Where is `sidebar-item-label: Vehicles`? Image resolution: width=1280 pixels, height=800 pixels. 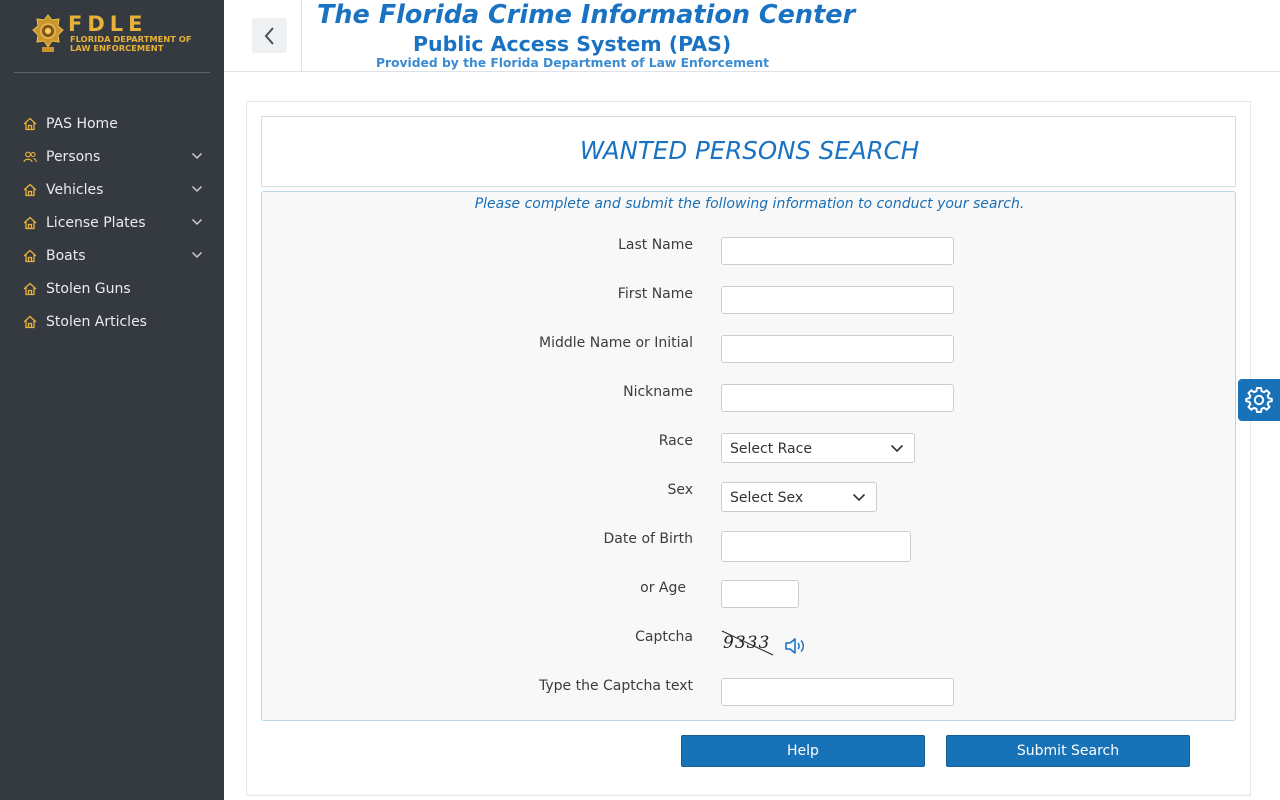
sidebar-item-label: Vehicles is located at coordinates (75, 189).